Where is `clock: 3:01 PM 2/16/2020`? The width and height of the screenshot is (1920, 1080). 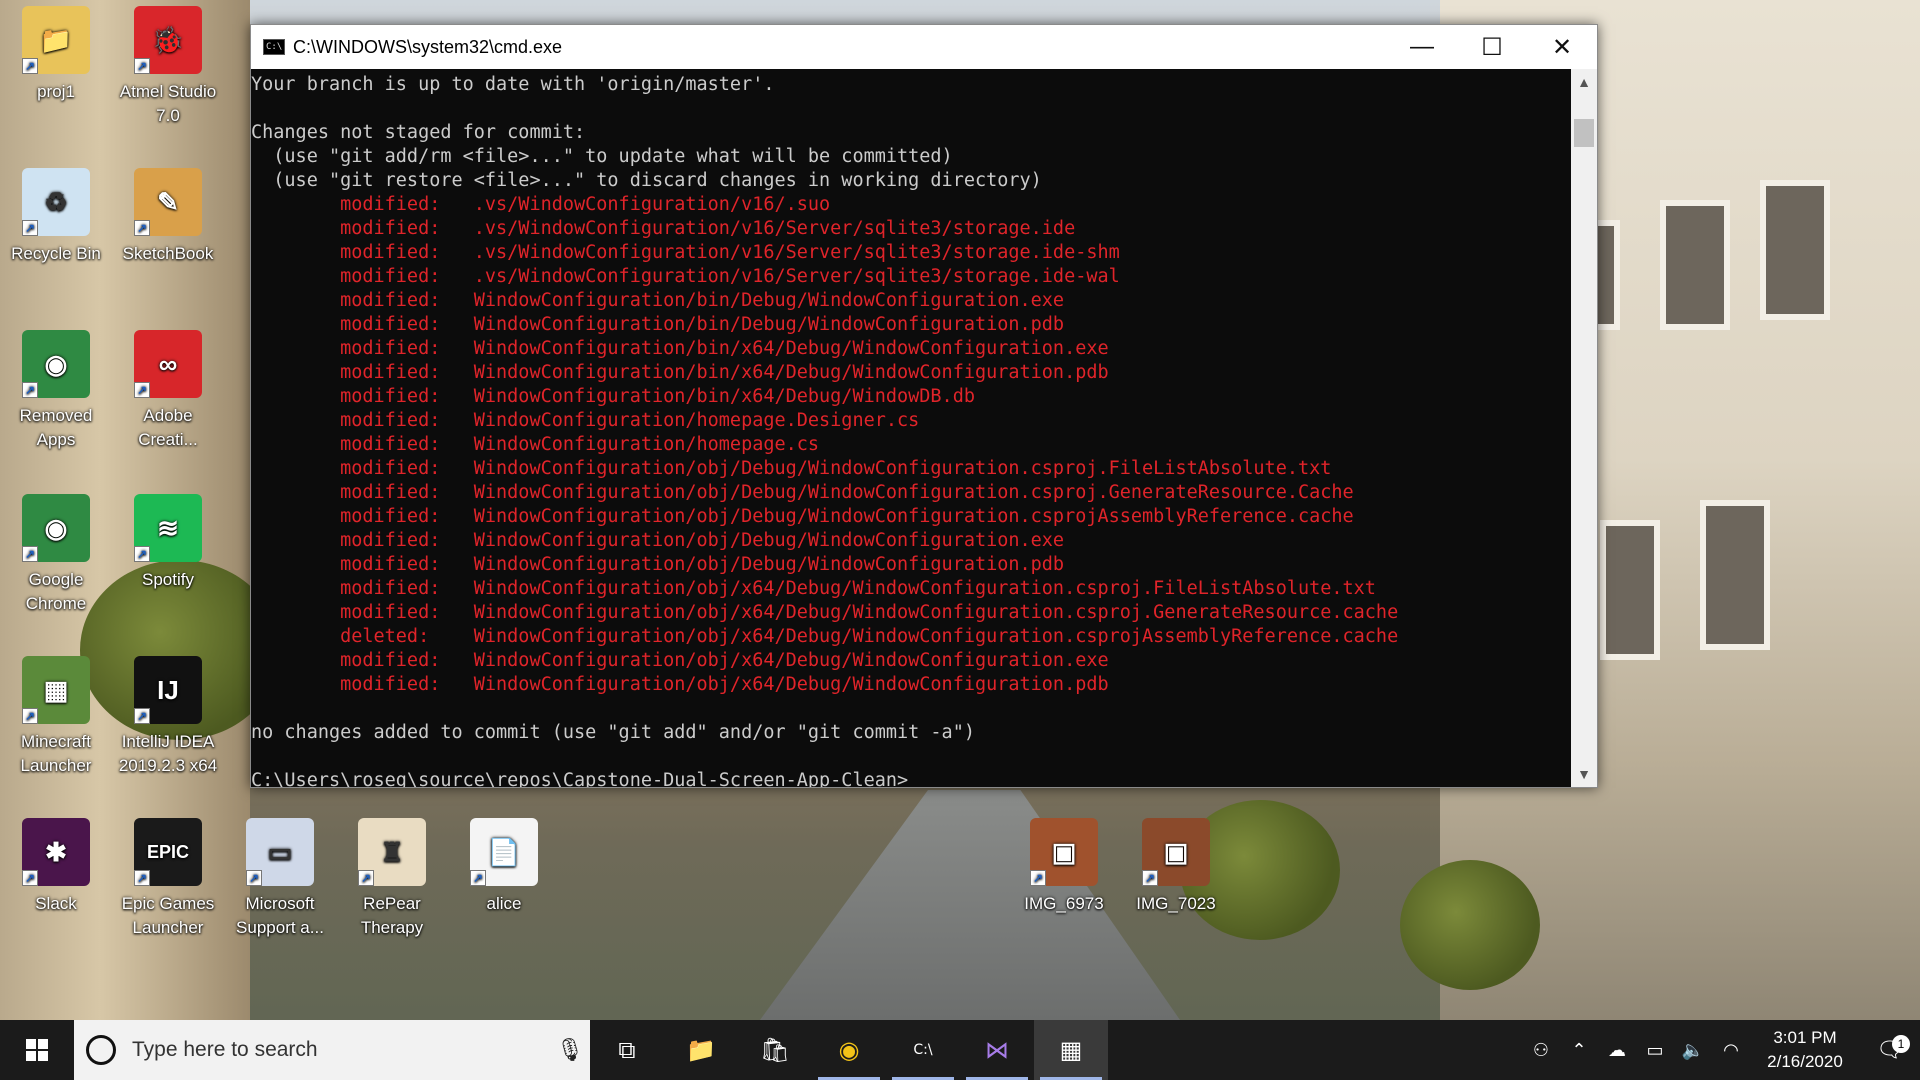 clock: 3:01 PM 2/16/2020 is located at coordinates (1805, 1050).